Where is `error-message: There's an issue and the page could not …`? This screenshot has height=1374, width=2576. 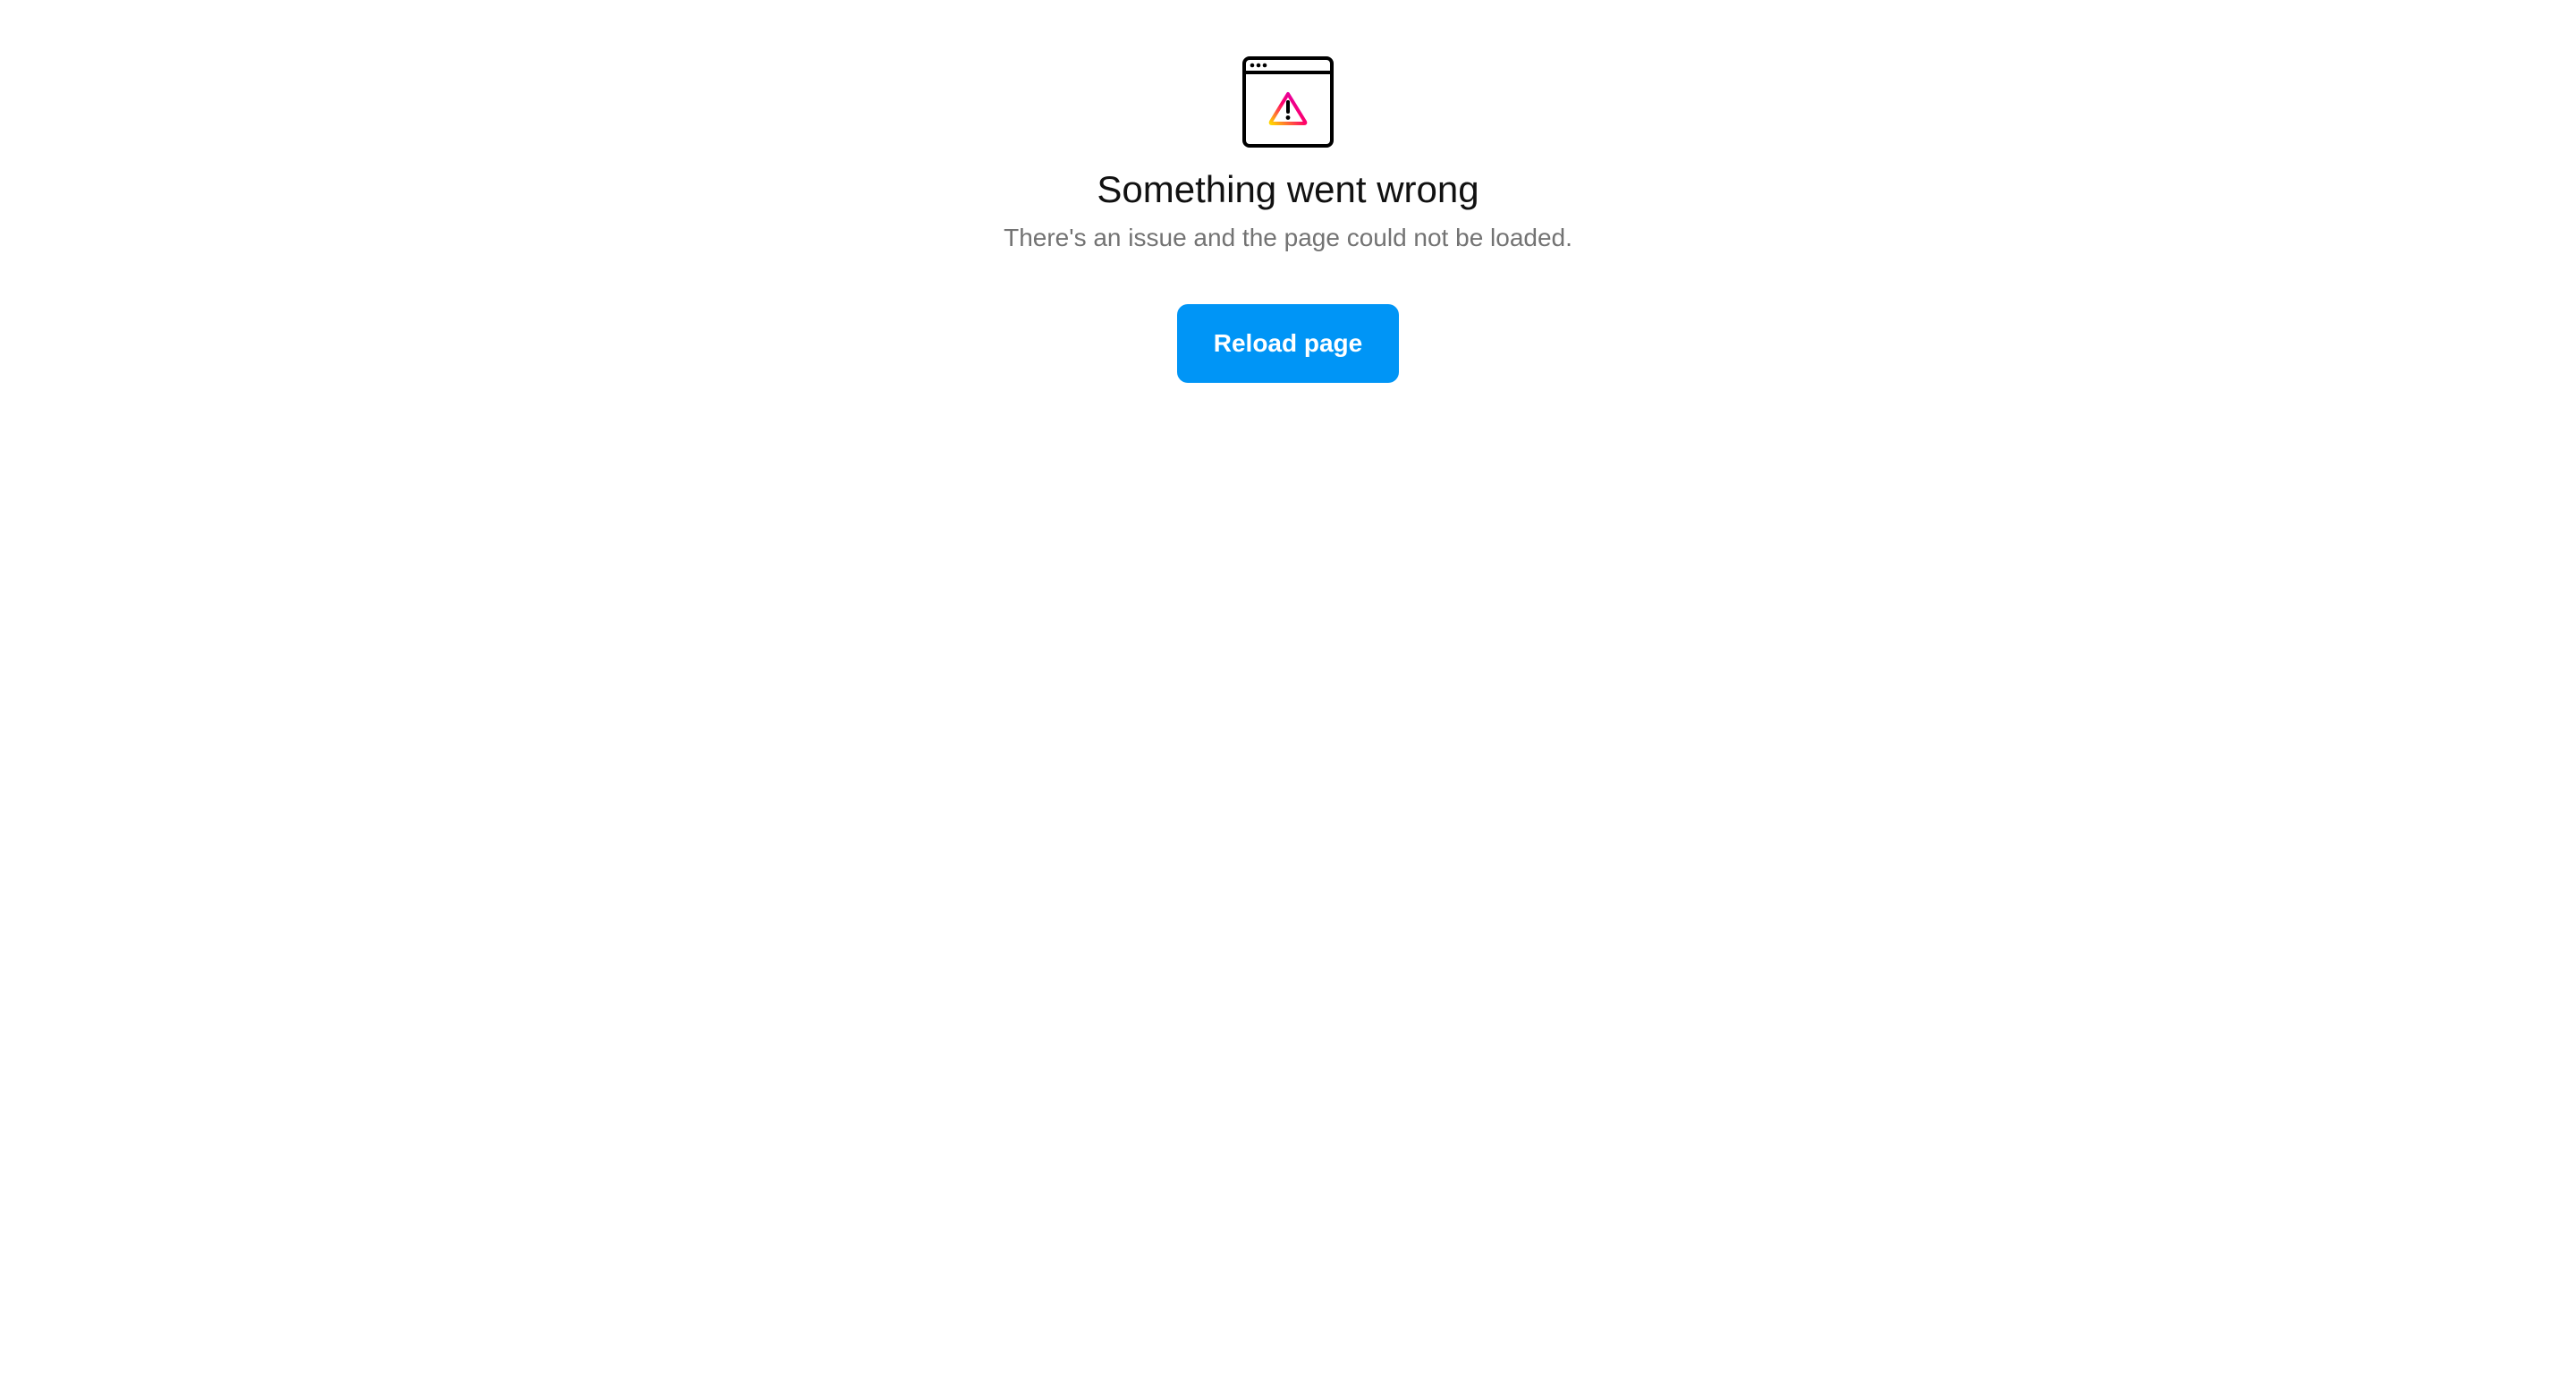 error-message: There's an issue and the page could not … is located at coordinates (1288, 237).